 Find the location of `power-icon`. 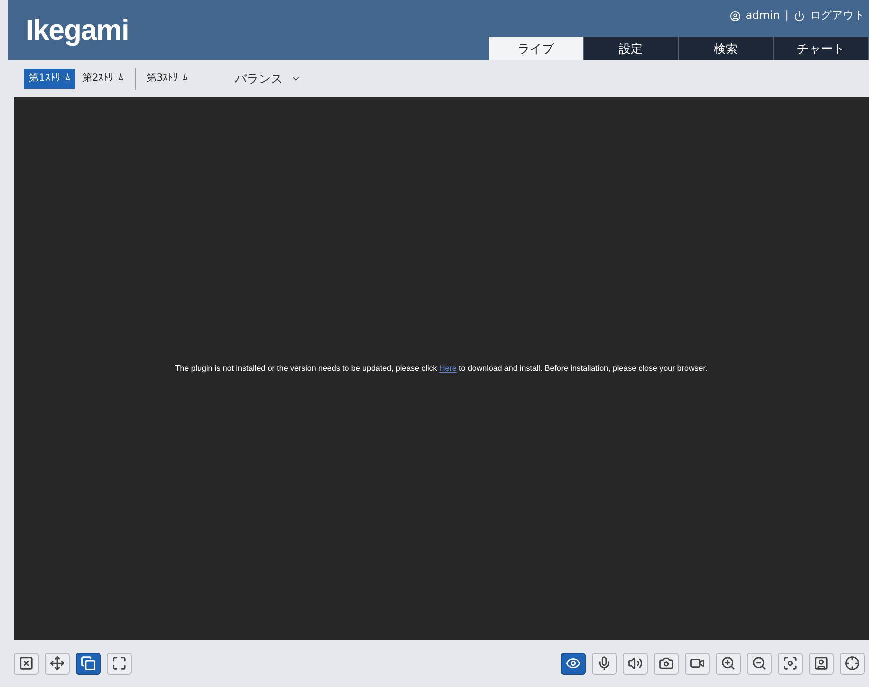

power-icon is located at coordinates (799, 16).